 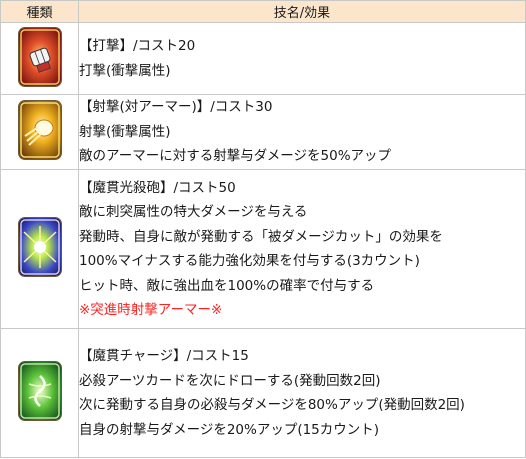 What do you see at coordinates (176, 107) in the screenshot?
I see `skill-name: 【射撃(対アーマー)】/コスト30` at bounding box center [176, 107].